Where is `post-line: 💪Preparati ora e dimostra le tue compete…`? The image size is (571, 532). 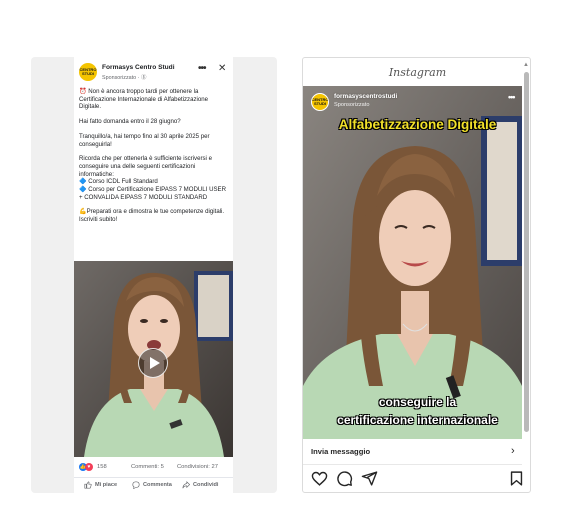
post-line: 💪Preparati ora e dimostra le tue compete… is located at coordinates (152, 216).